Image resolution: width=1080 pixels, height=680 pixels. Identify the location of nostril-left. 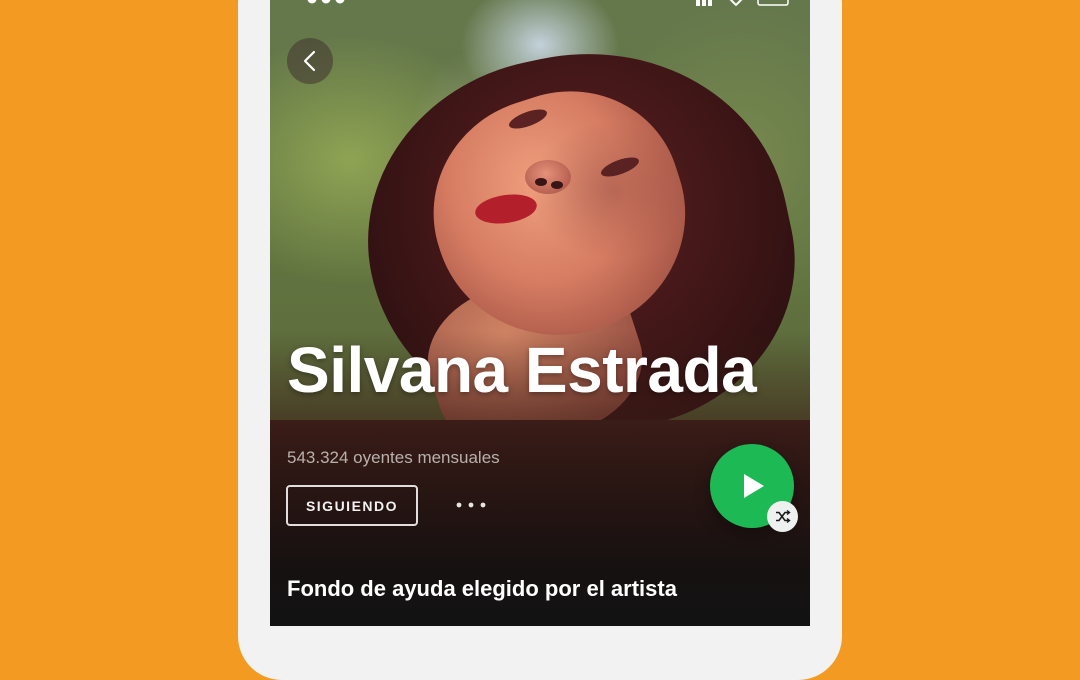
(541, 182).